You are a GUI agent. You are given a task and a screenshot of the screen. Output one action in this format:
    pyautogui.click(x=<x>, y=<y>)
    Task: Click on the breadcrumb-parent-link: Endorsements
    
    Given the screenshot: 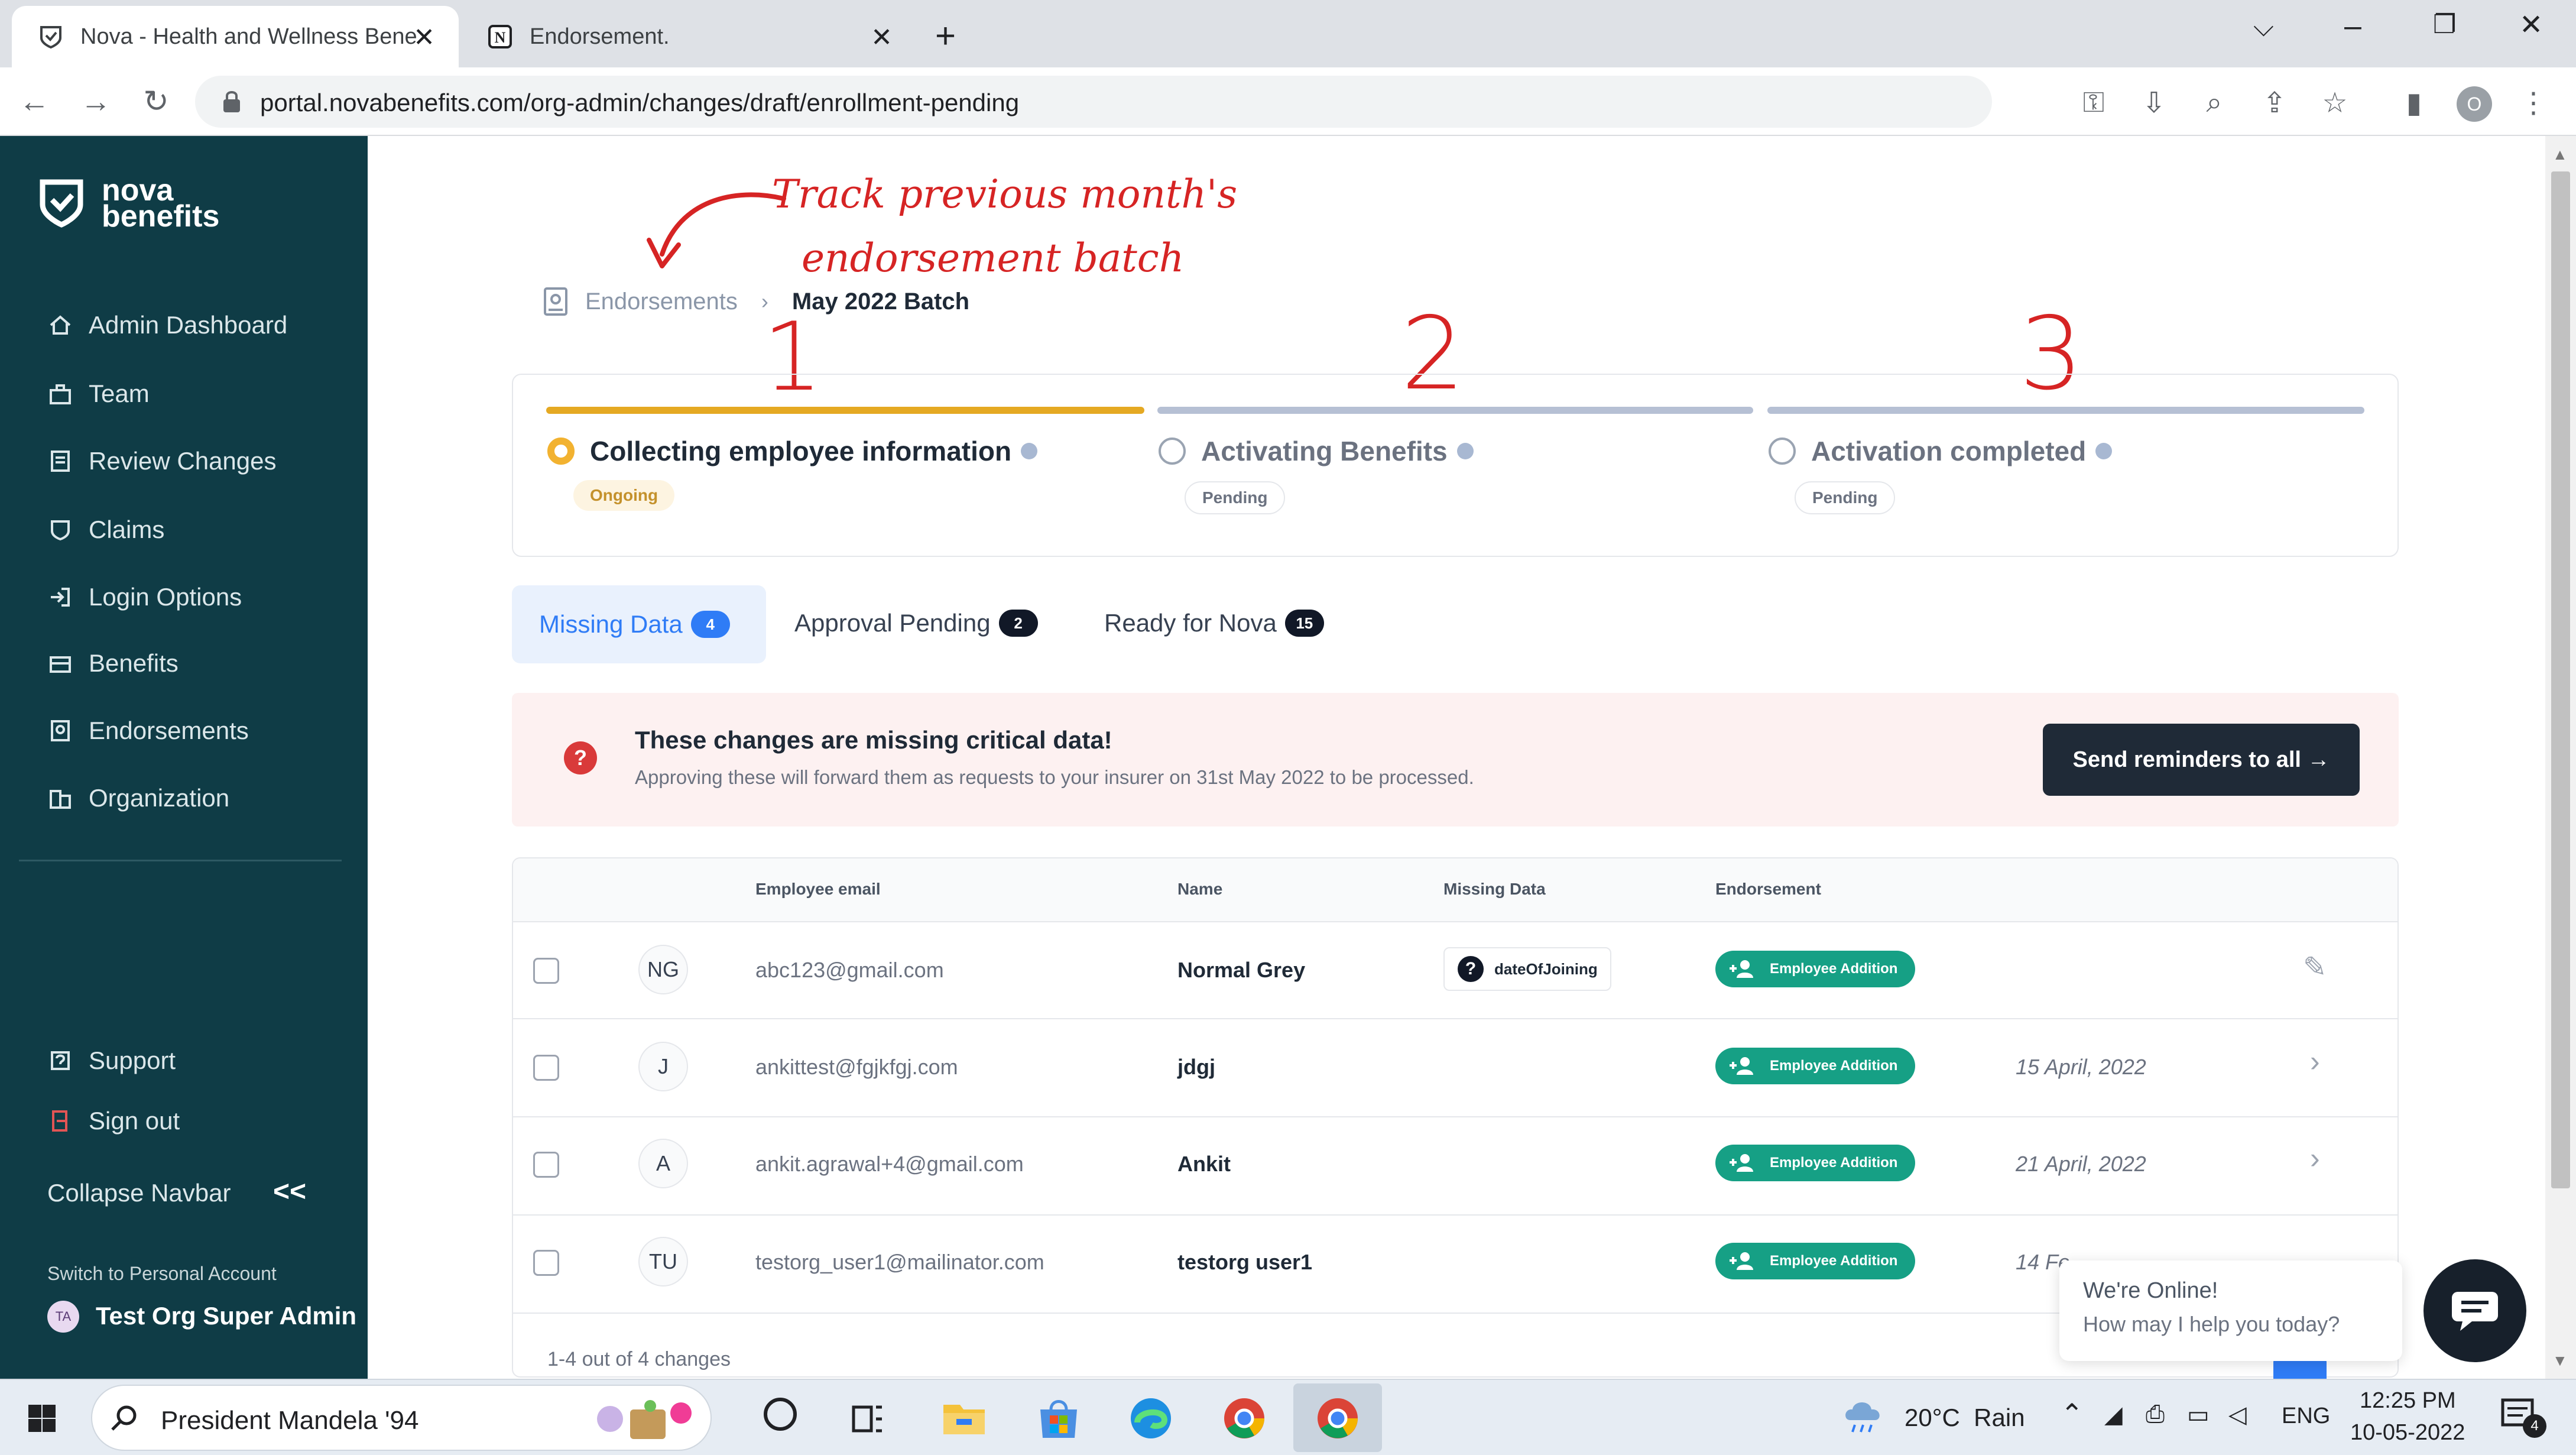 What is the action you would take?
    pyautogui.click(x=661, y=302)
    